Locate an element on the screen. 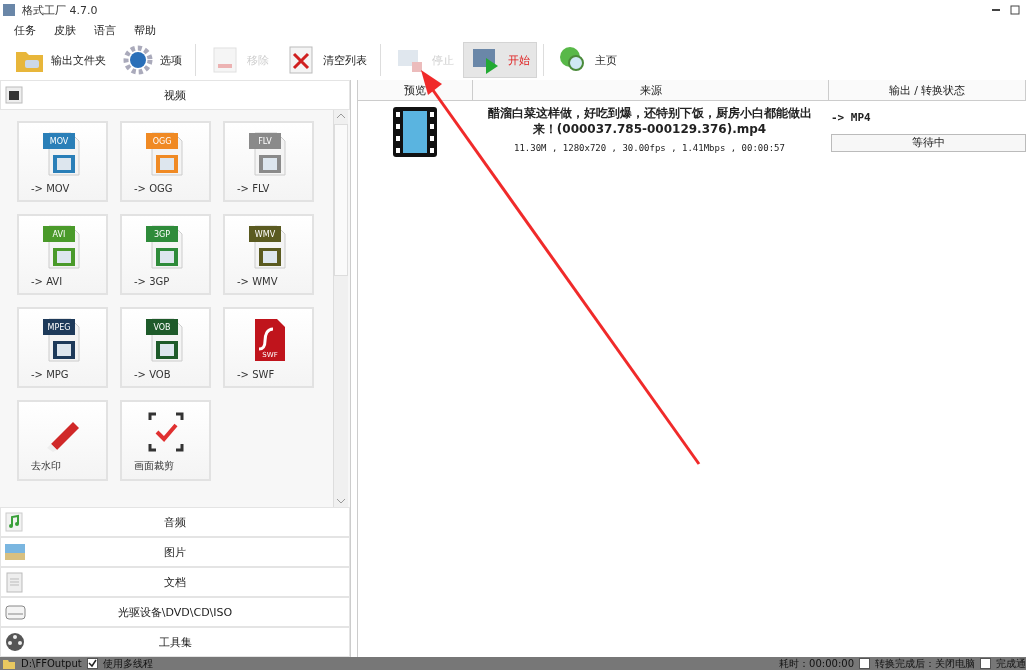 This screenshot has width=1026, height=670. toolbar-button: 输出文件夹 is located at coordinates (59, 60).